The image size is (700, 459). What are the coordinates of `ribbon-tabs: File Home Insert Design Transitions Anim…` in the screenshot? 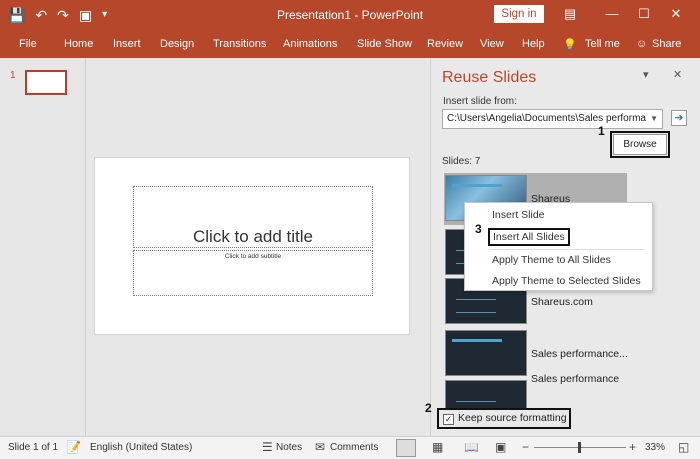 It's located at (350, 45).